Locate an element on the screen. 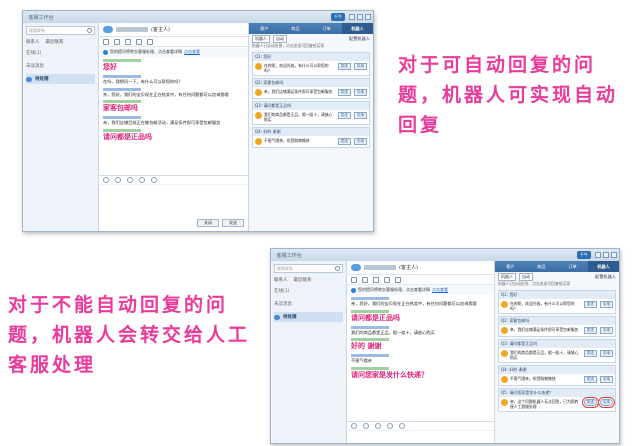 The height and width of the screenshot is (446, 632). message-text: 请问您家是发什么快递？ is located at coordinates (389, 374).